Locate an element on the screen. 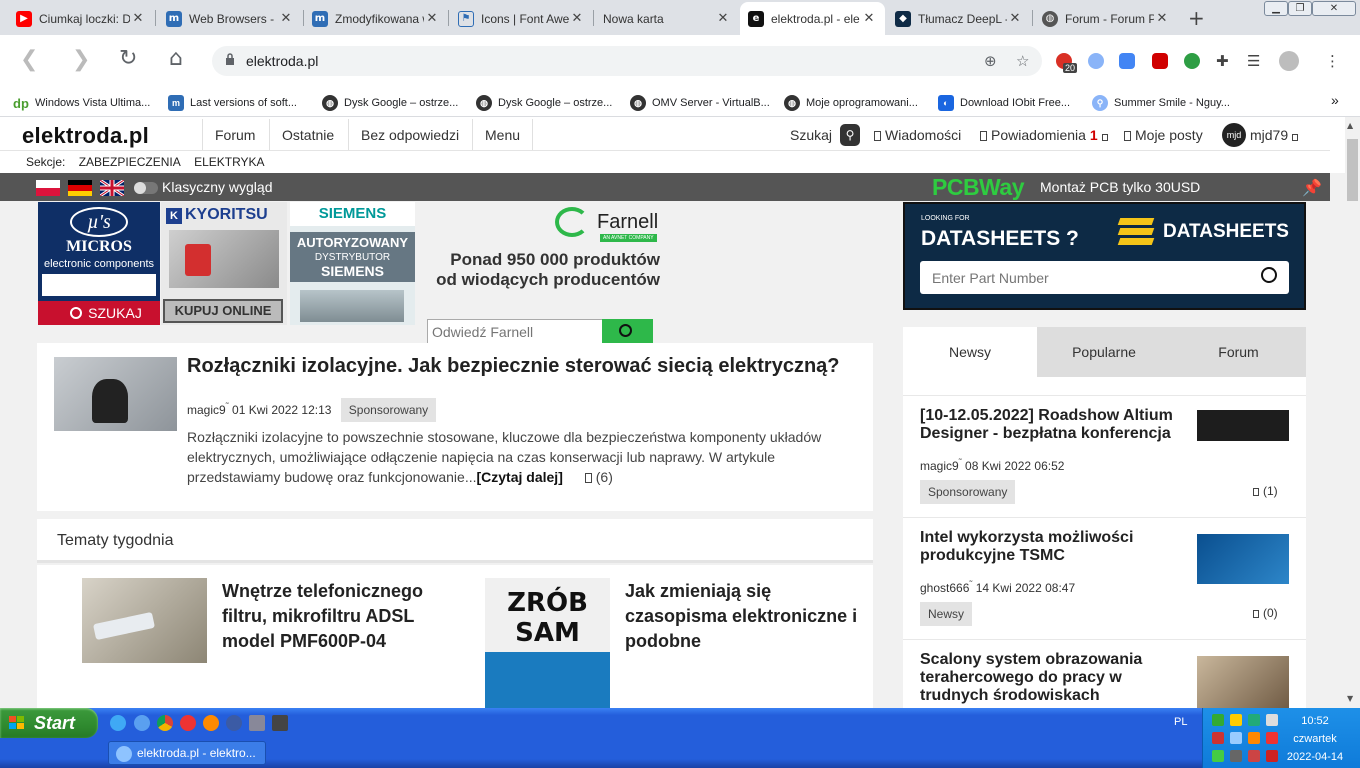 The width and height of the screenshot is (1360, 768). tab-deepl: ◆ Tłumacz DeepL - ✕ is located at coordinates (959, 18).